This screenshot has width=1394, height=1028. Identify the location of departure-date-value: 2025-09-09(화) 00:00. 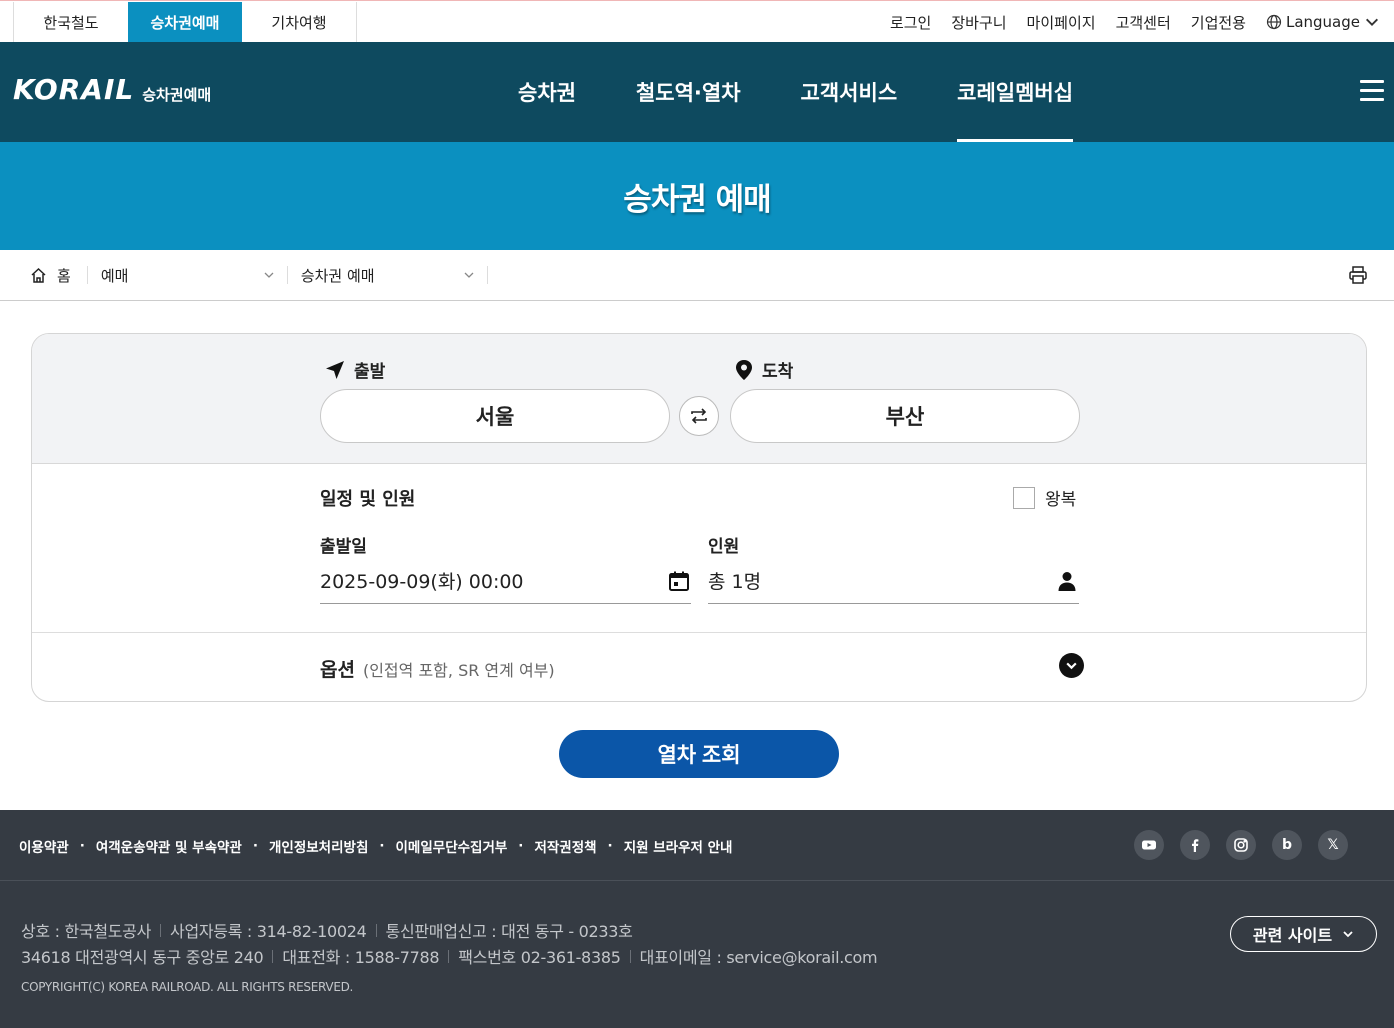
(422, 582).